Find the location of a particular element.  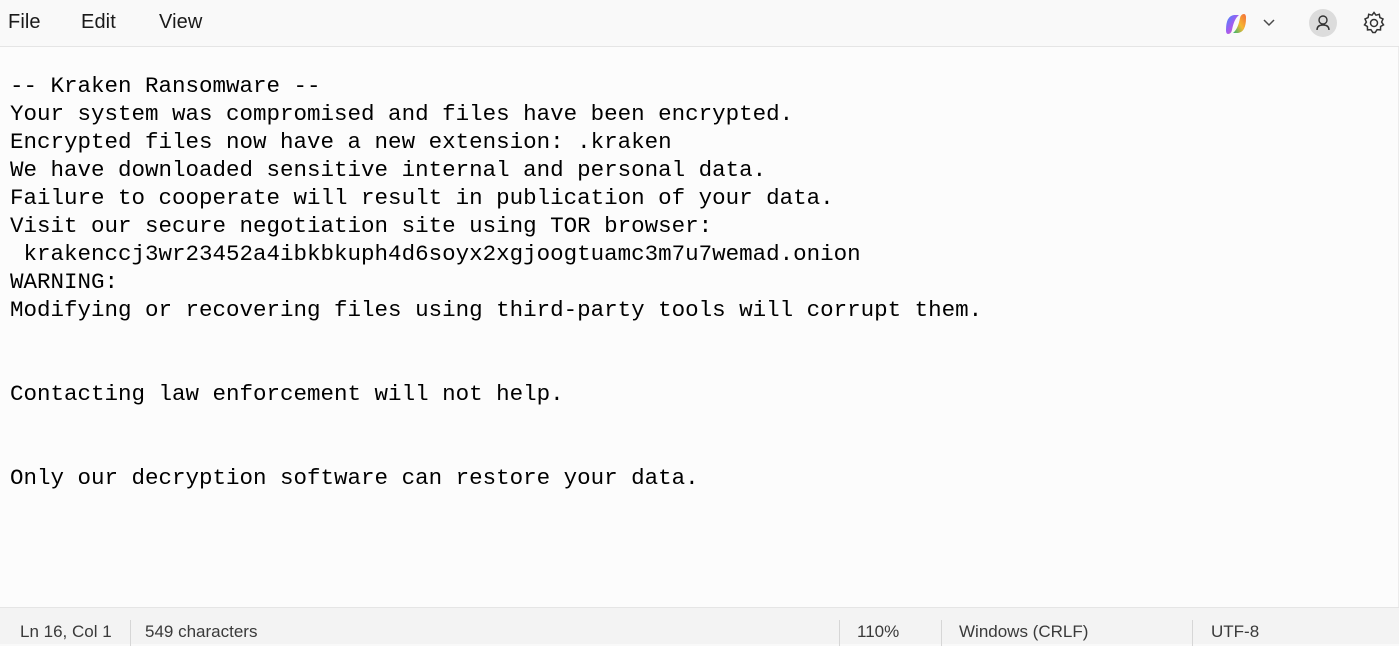

gear-icon is located at coordinates (1374, 22).